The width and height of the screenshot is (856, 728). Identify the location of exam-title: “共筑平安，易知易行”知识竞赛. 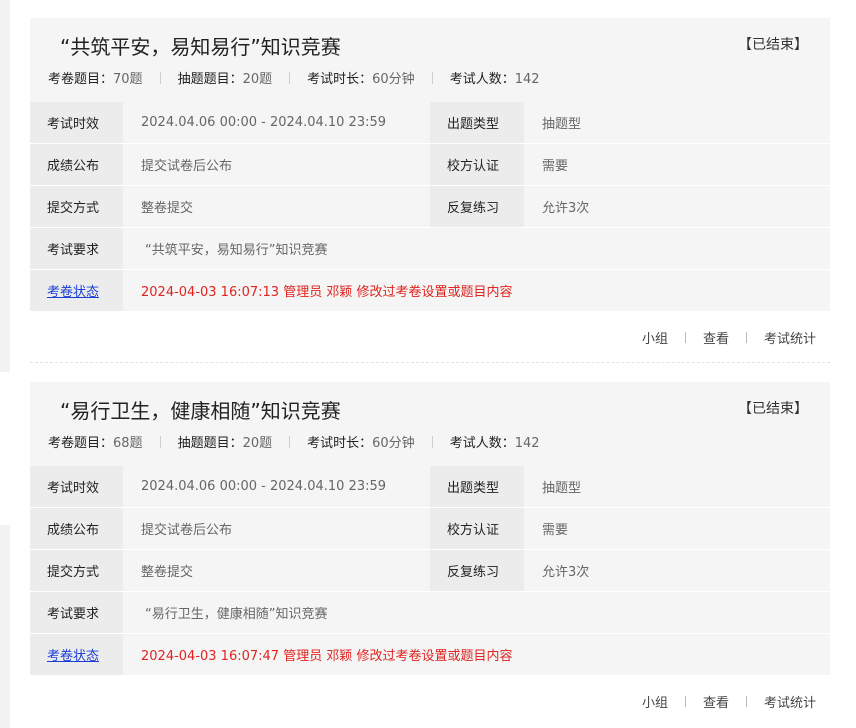
(200, 47).